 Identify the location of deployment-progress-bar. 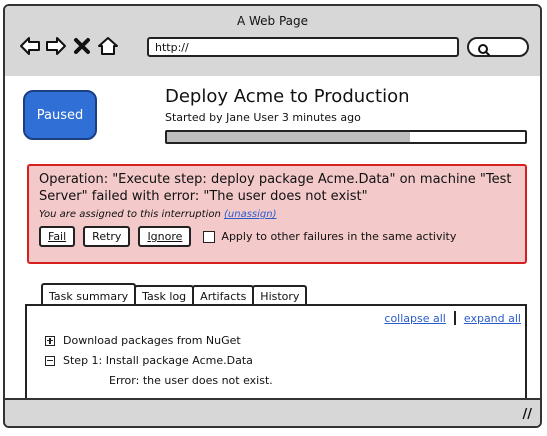
(346, 137).